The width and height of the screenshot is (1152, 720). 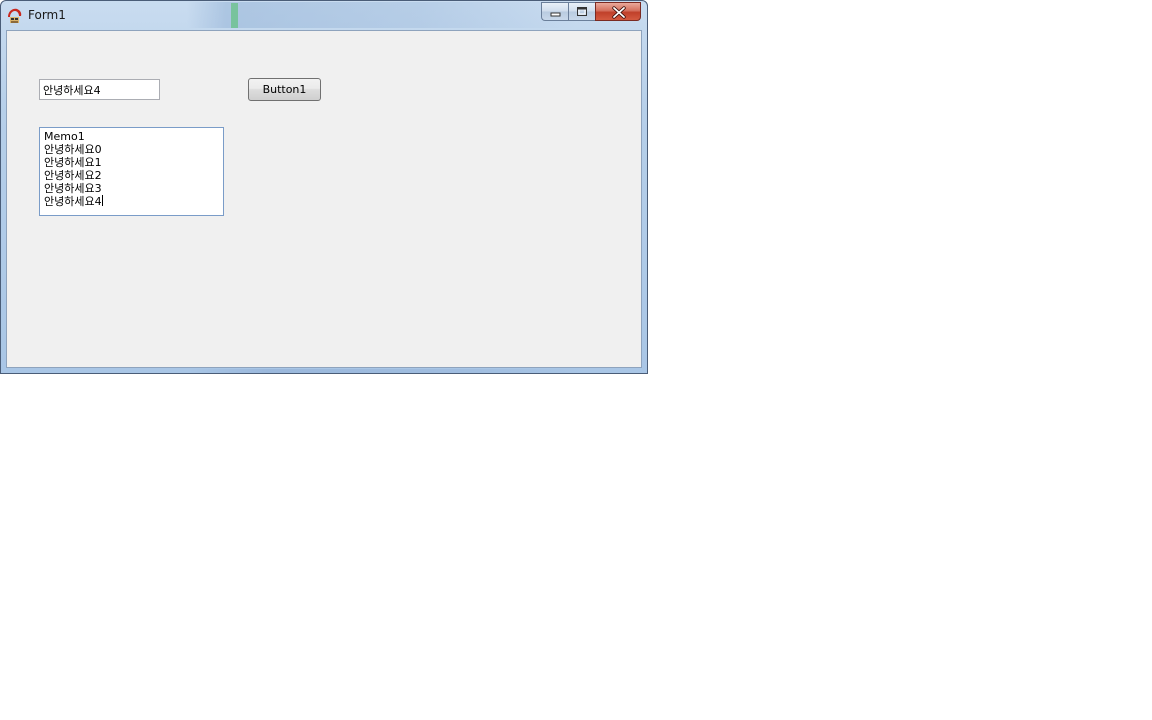 I want to click on close-button, so click(x=618, y=11).